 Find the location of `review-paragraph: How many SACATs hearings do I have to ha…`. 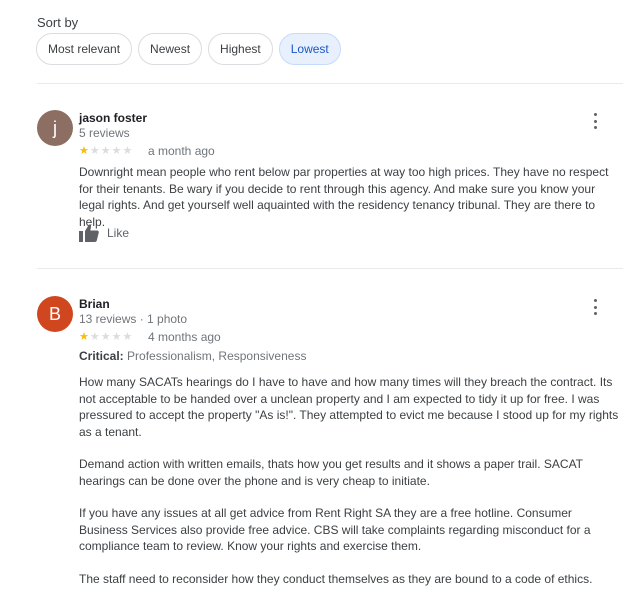

review-paragraph: How many SACATs hearings do I have to ha… is located at coordinates (349, 407).